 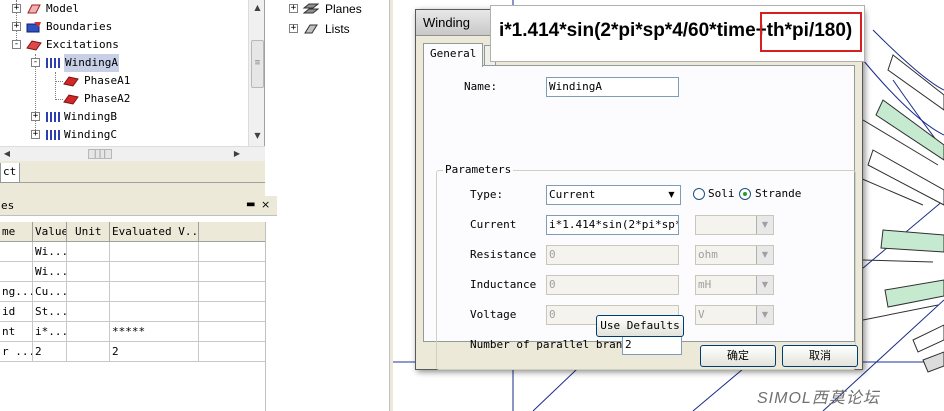 What do you see at coordinates (7, 154) in the screenshot?
I see `scroll-left-icon: ◀` at bounding box center [7, 154].